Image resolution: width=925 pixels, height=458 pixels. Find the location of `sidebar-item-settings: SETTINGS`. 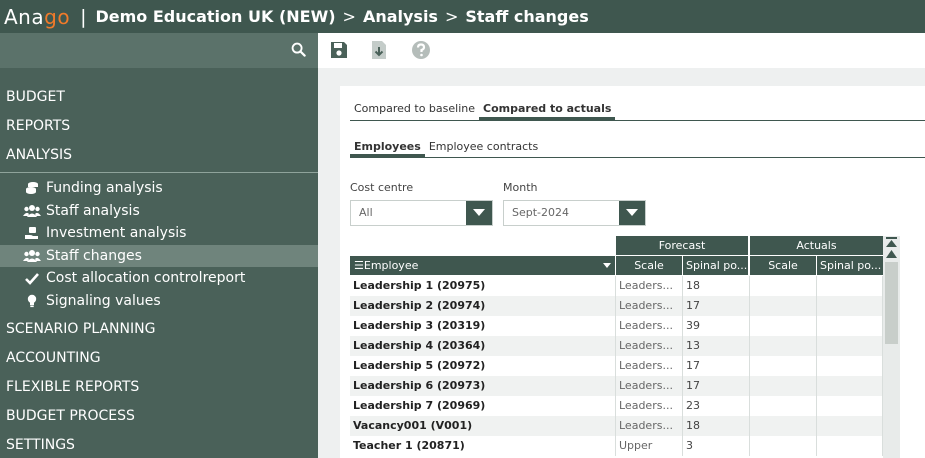

sidebar-item-settings: SETTINGS is located at coordinates (159, 444).